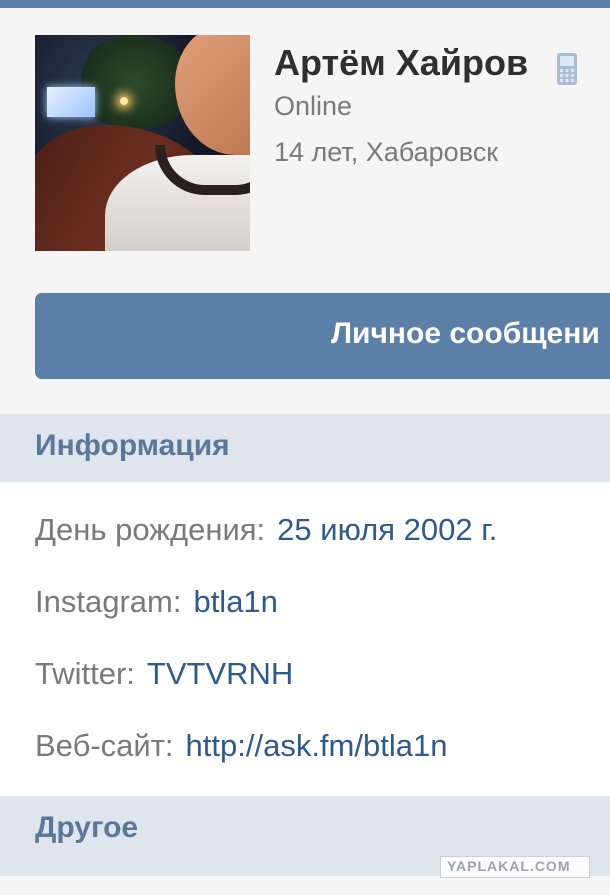  Describe the element at coordinates (132, 445) in the screenshot. I see `info-section-title: Информация` at that location.